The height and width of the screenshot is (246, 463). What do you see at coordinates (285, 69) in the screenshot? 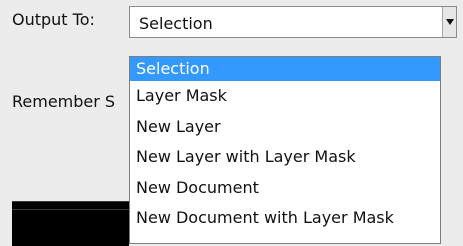
I see `menu-item-selection: Selection` at bounding box center [285, 69].